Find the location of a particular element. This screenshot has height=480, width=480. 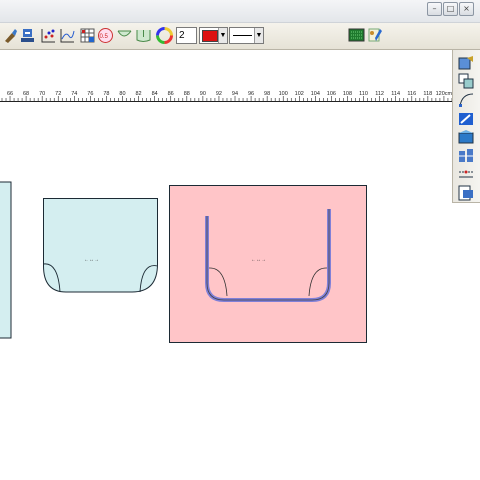

ruler-label: 114 is located at coordinates (395, 94).